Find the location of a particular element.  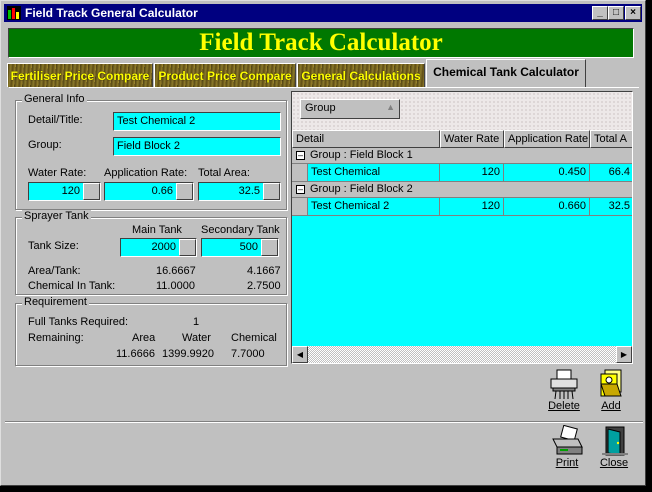

cell-application-rate: 0.660 is located at coordinates (547, 207).